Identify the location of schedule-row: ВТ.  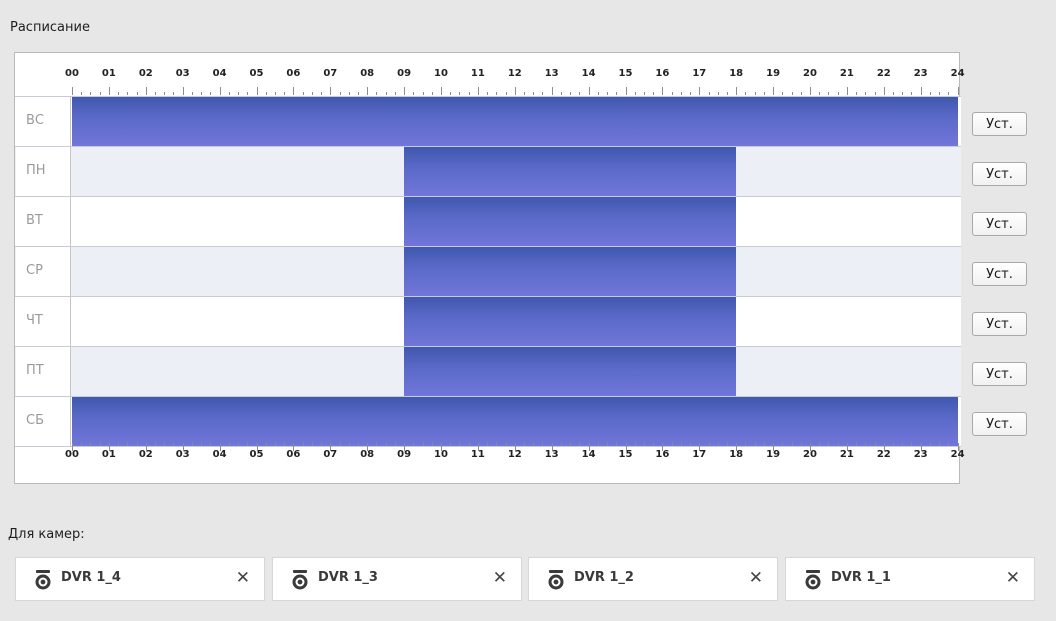
(488, 221).